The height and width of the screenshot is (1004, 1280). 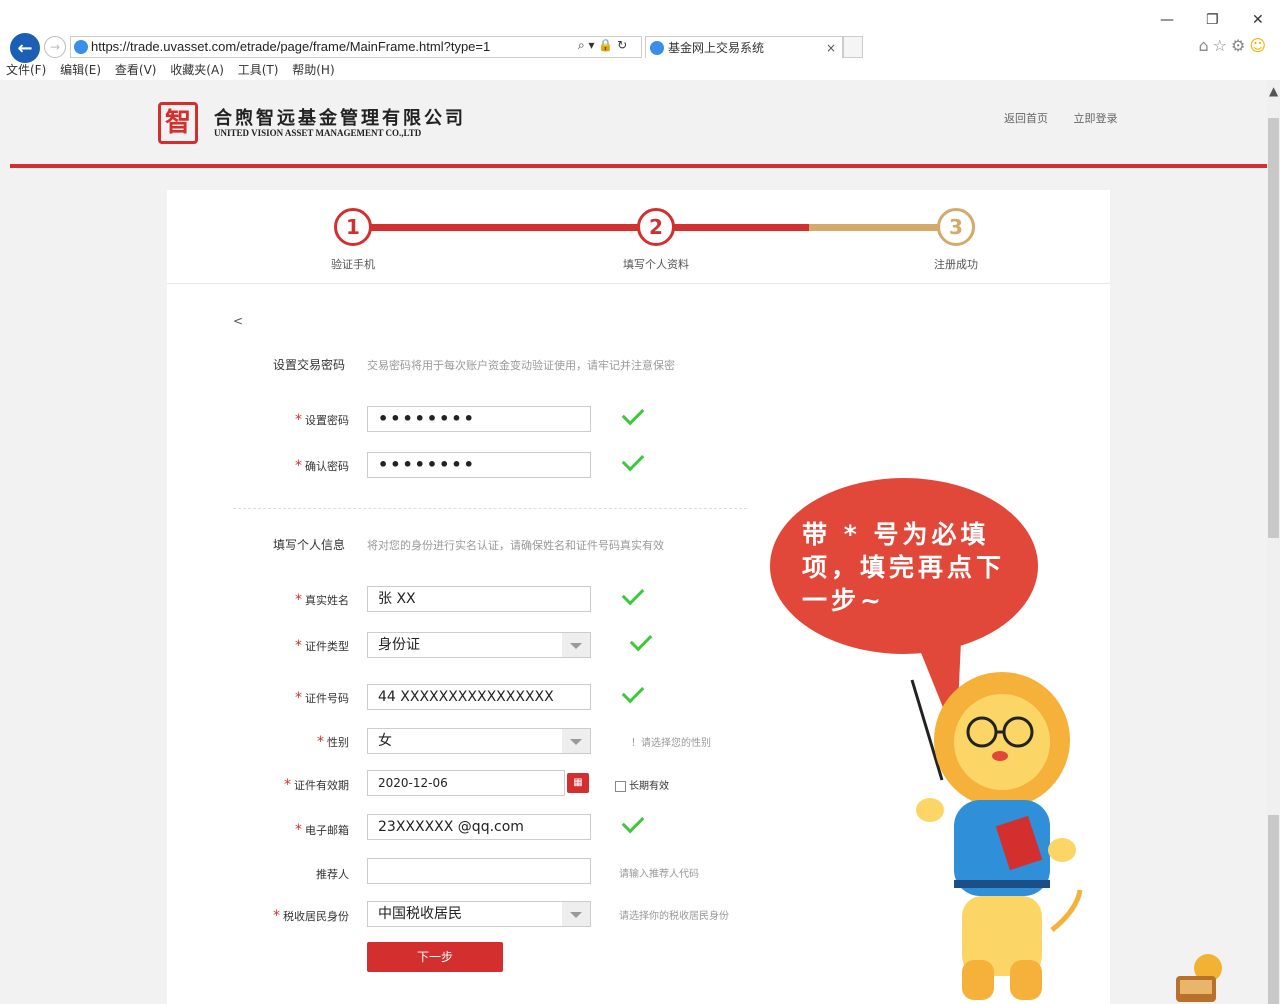 I want to click on id-number-input: 44 XXXXXXXXXXXXXXXX, so click(x=479, y=697).